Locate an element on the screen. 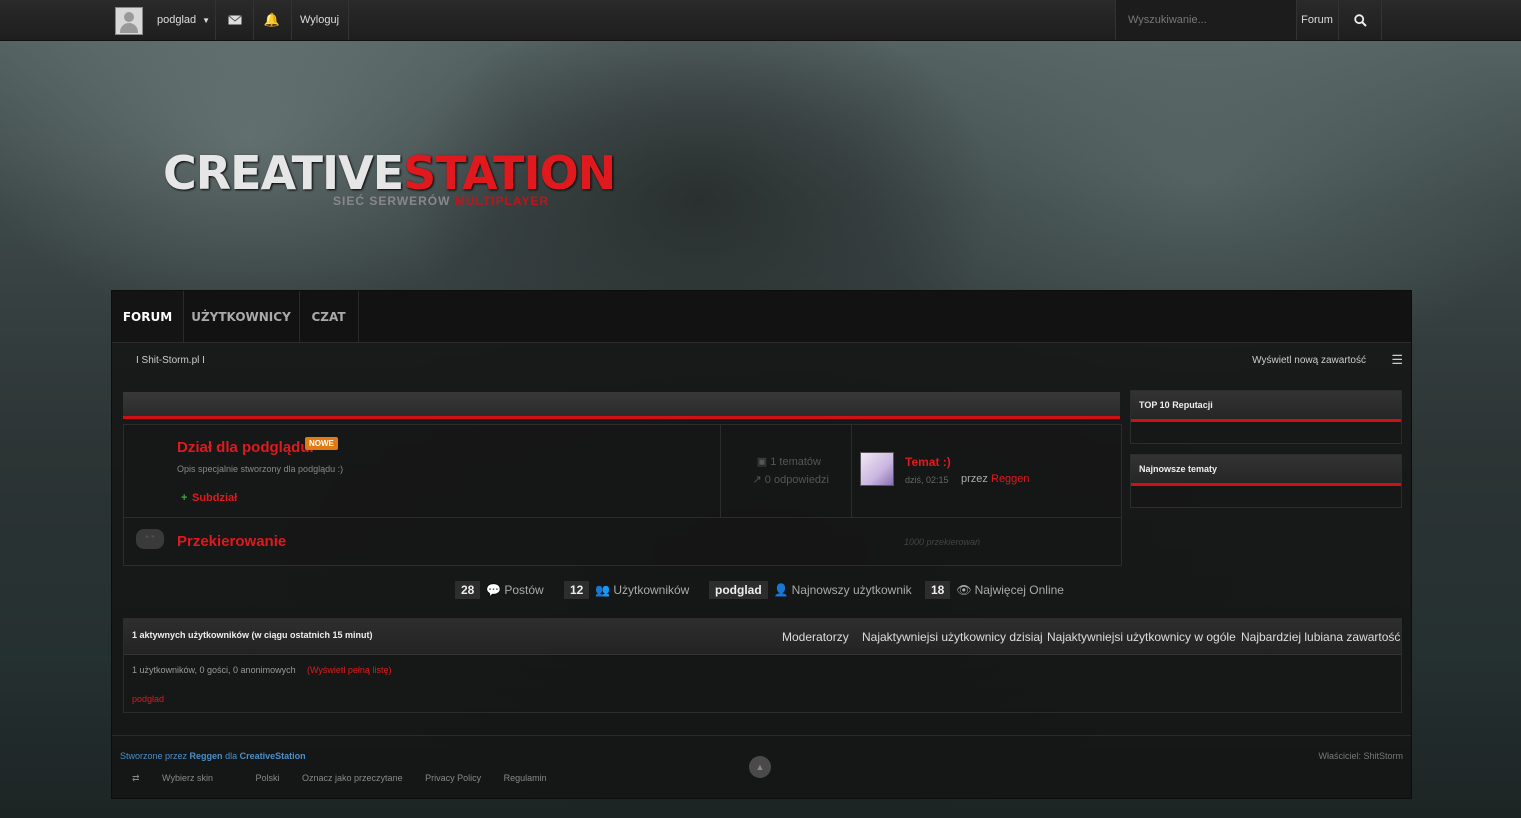 The image size is (1521, 818). full-list-link: (Wyświetl pełną listę) is located at coordinates (349, 670).